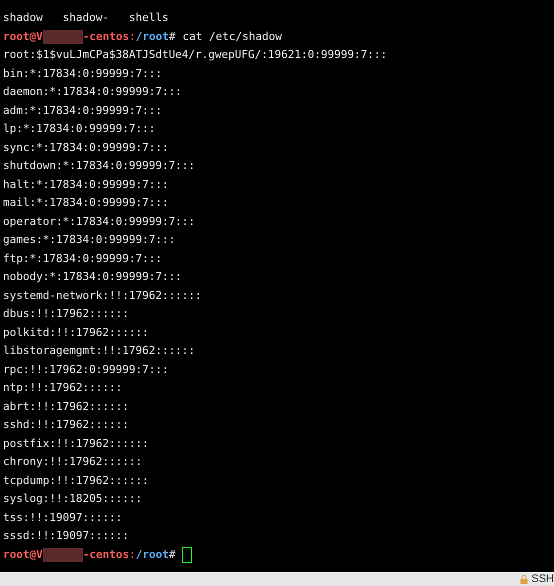 Image resolution: width=554 pixels, height=586 pixels. Describe the element at coordinates (76, 444) in the screenshot. I see `output-line: postfix:!!:17962::::::` at that location.